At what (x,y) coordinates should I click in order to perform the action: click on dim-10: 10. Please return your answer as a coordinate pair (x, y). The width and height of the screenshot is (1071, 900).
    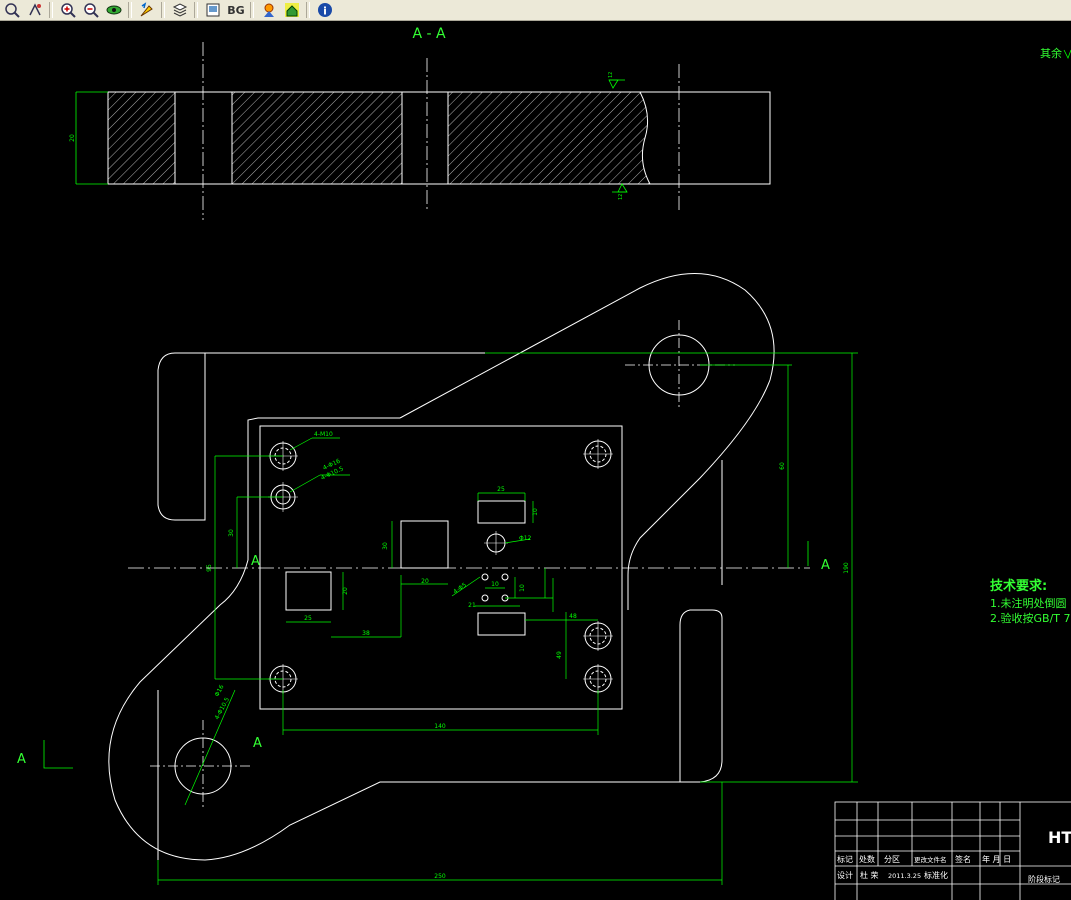
    Looking at the image, I should click on (535, 512).